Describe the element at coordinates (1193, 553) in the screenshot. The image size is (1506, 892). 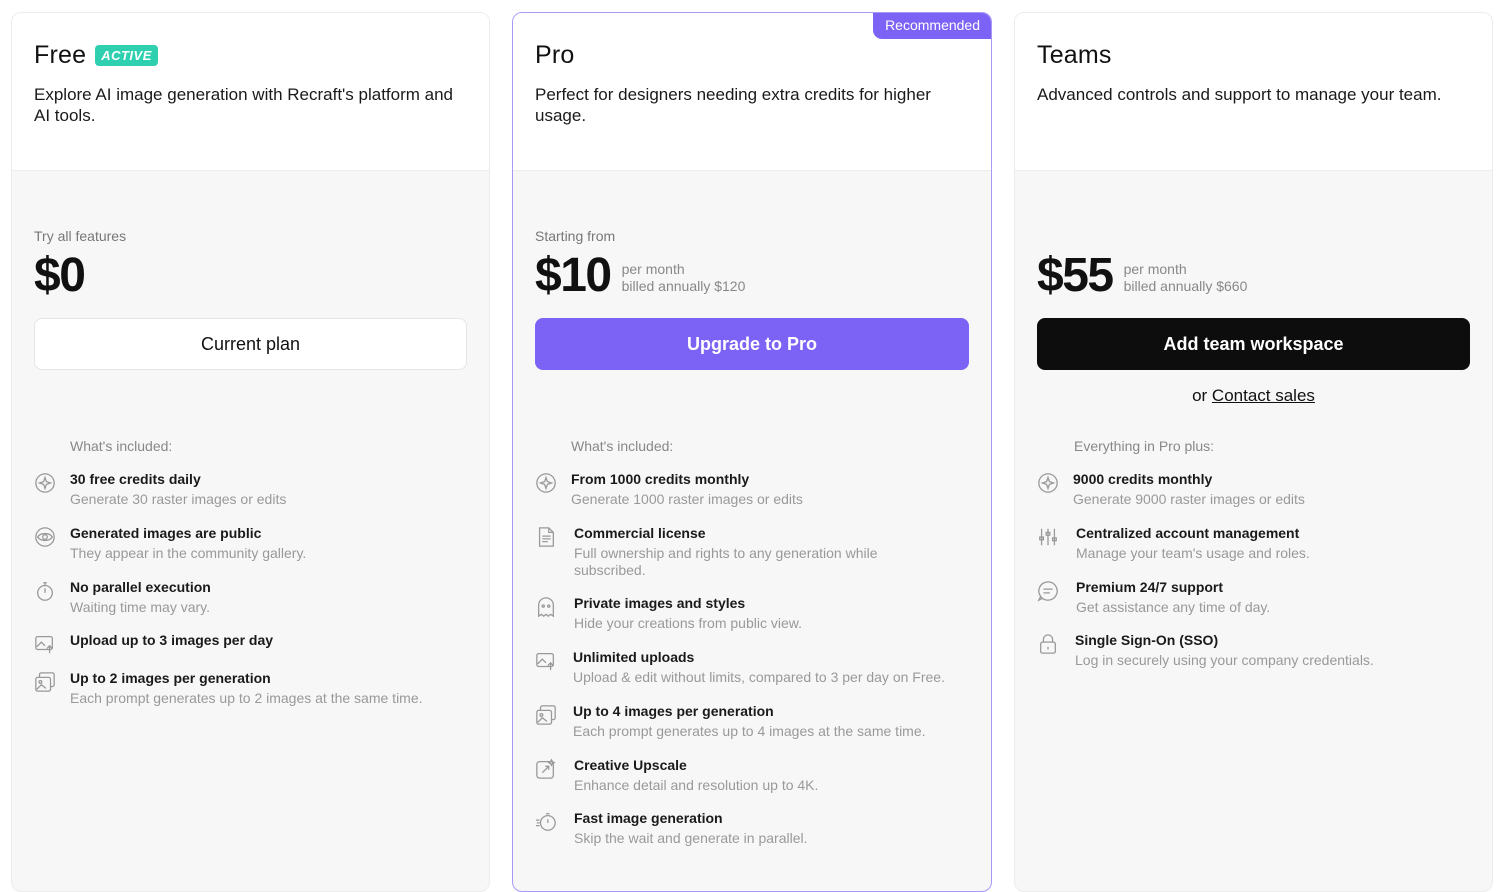
I see `feature-subtitle: Manage your team's usage and roles.` at that location.